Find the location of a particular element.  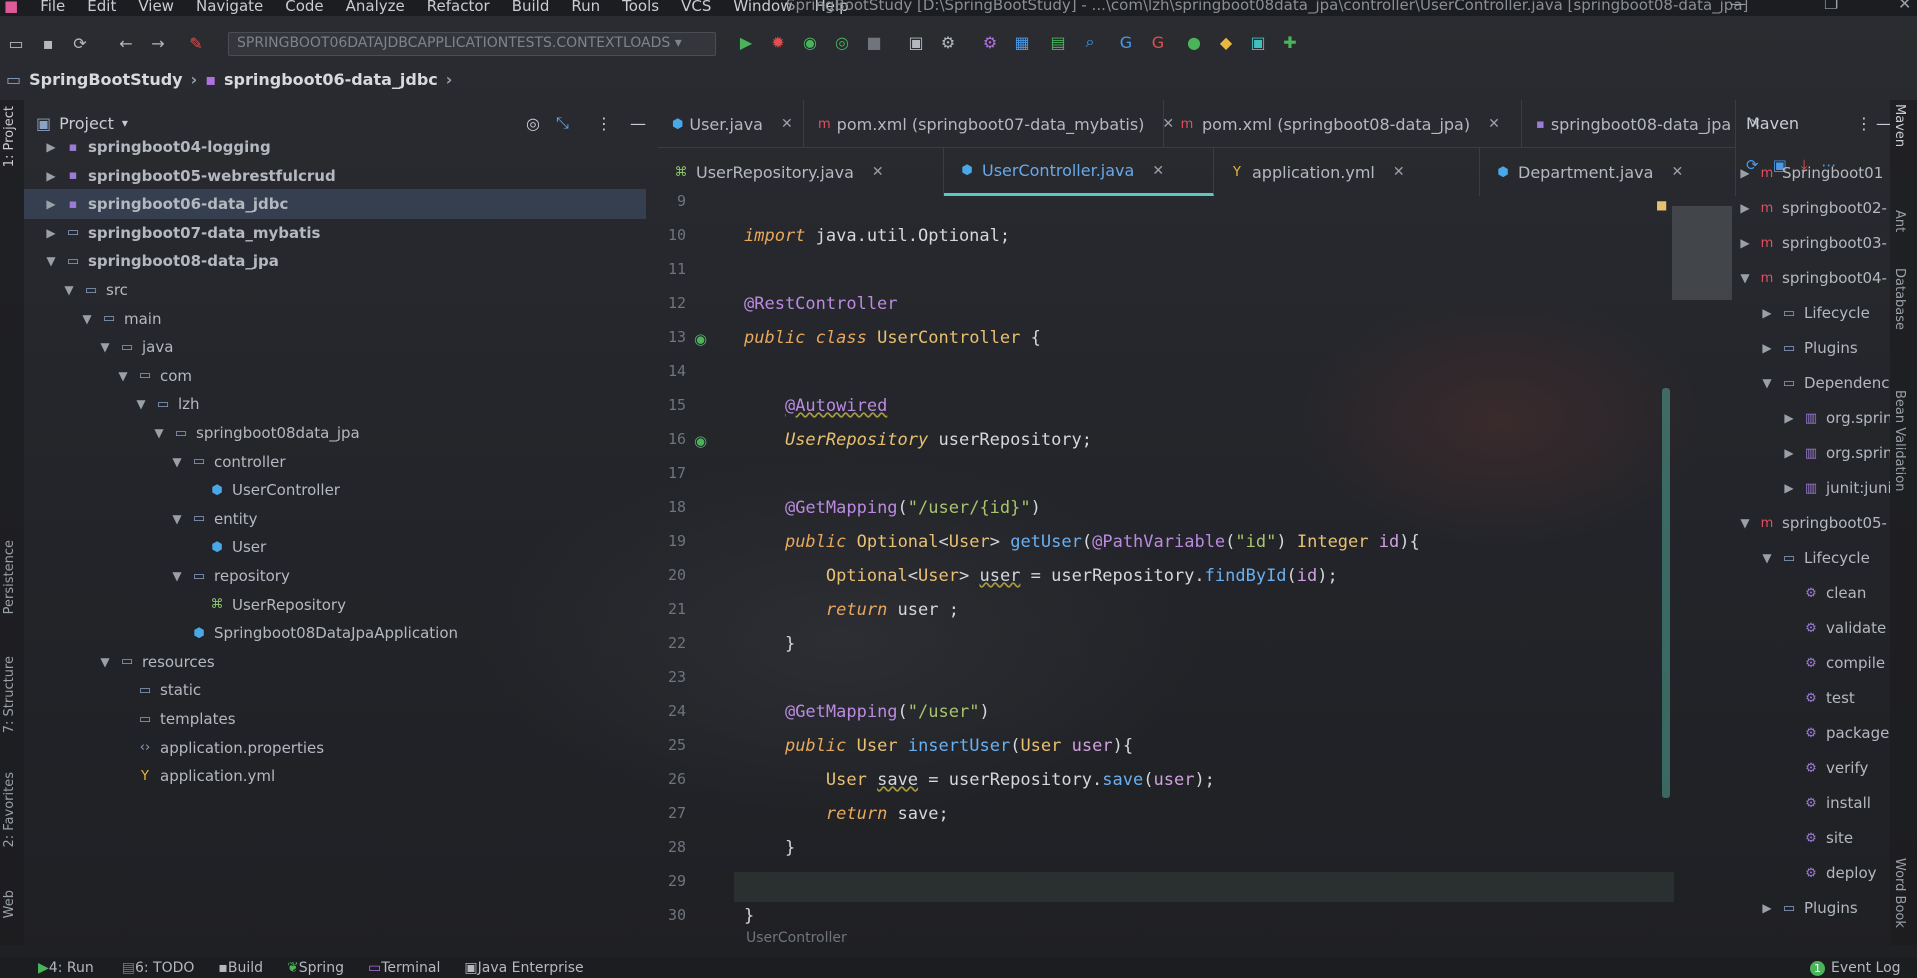

maven-tree-item: ▼ ▭ Dependenc is located at coordinates (1824, 383).